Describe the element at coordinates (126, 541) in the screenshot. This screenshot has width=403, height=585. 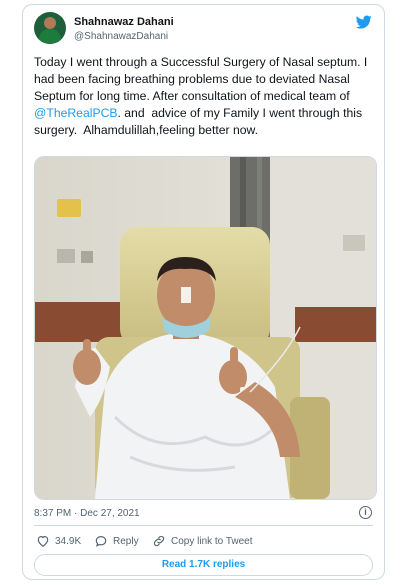
I see `reply-label: Reply` at that location.